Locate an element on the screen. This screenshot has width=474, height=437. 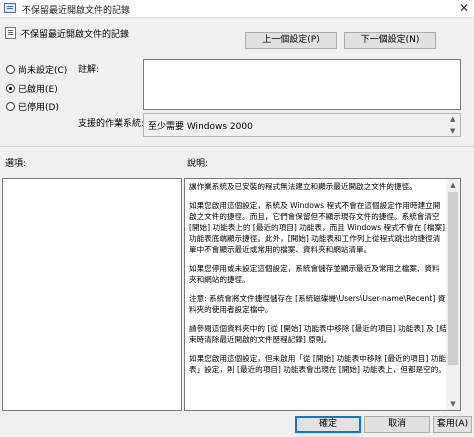
help-label: 說明: is located at coordinates (198, 164).